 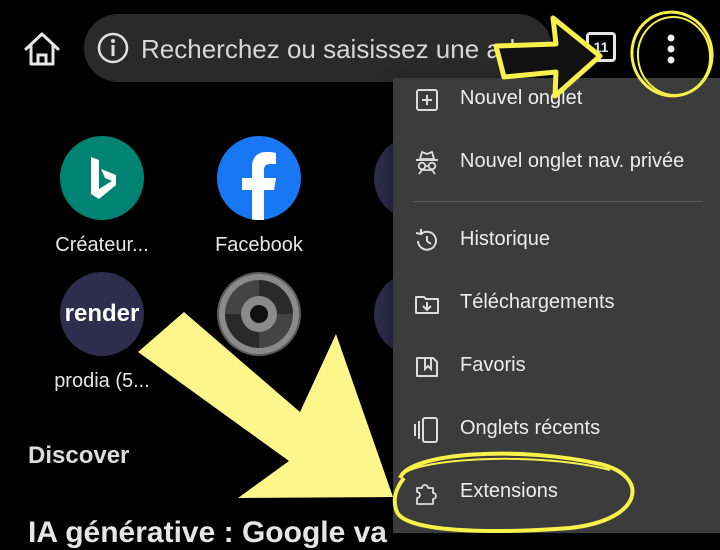 I want to click on incognito-icon, so click(x=427, y=162).